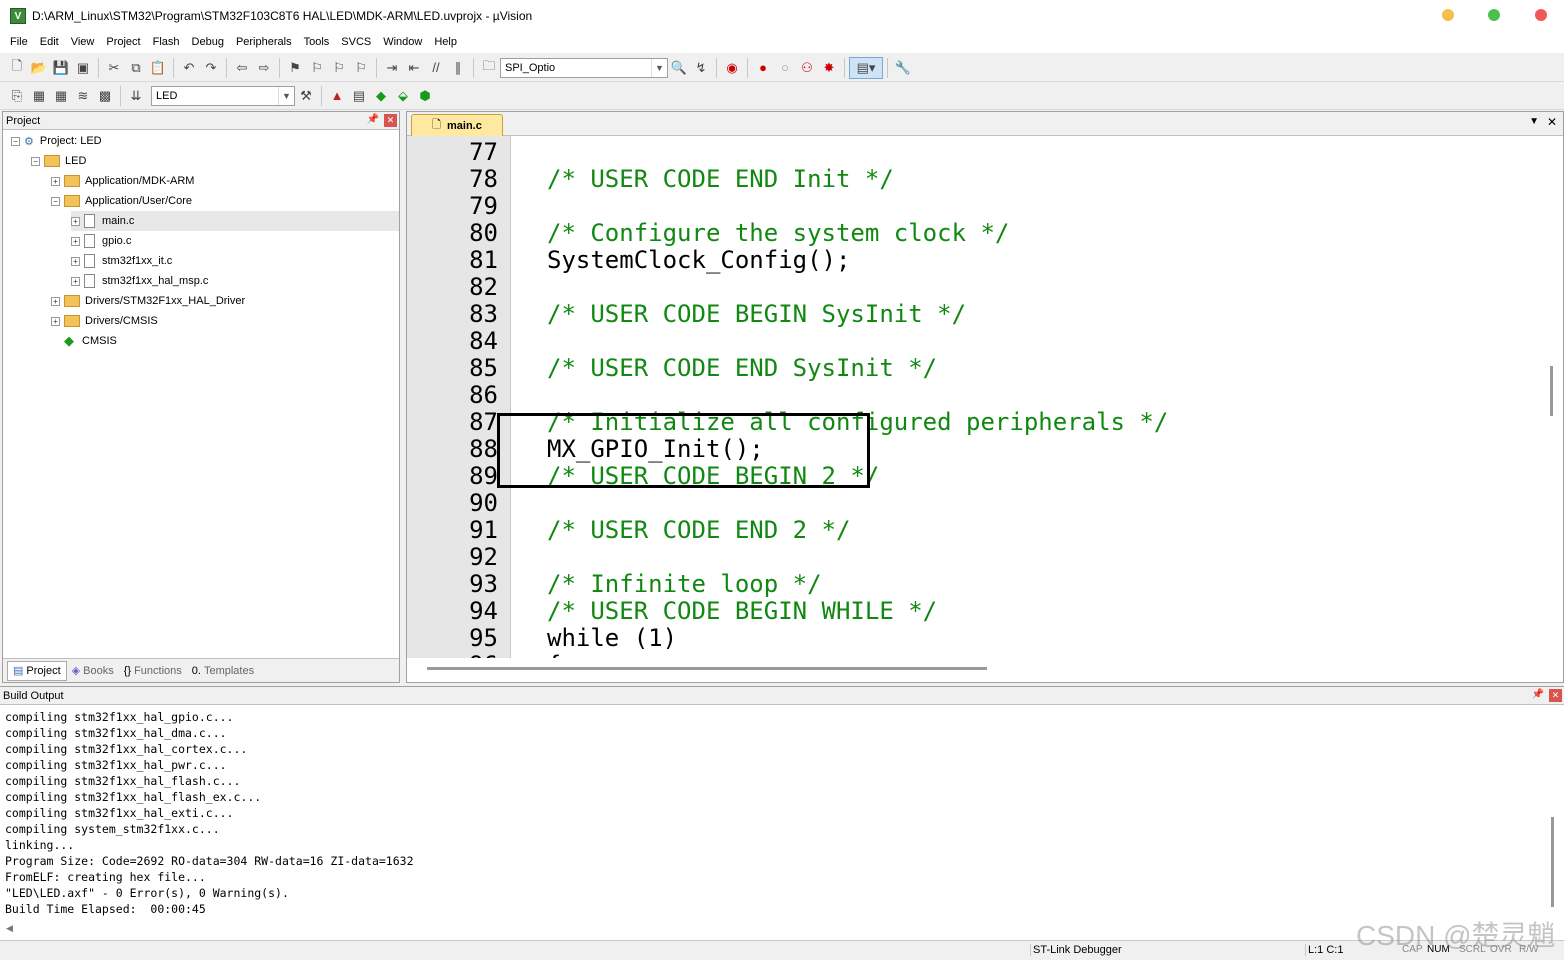 The image size is (1564, 960). Describe the element at coordinates (242, 68) in the screenshot. I see `nav-back-icon: ⇦` at that location.